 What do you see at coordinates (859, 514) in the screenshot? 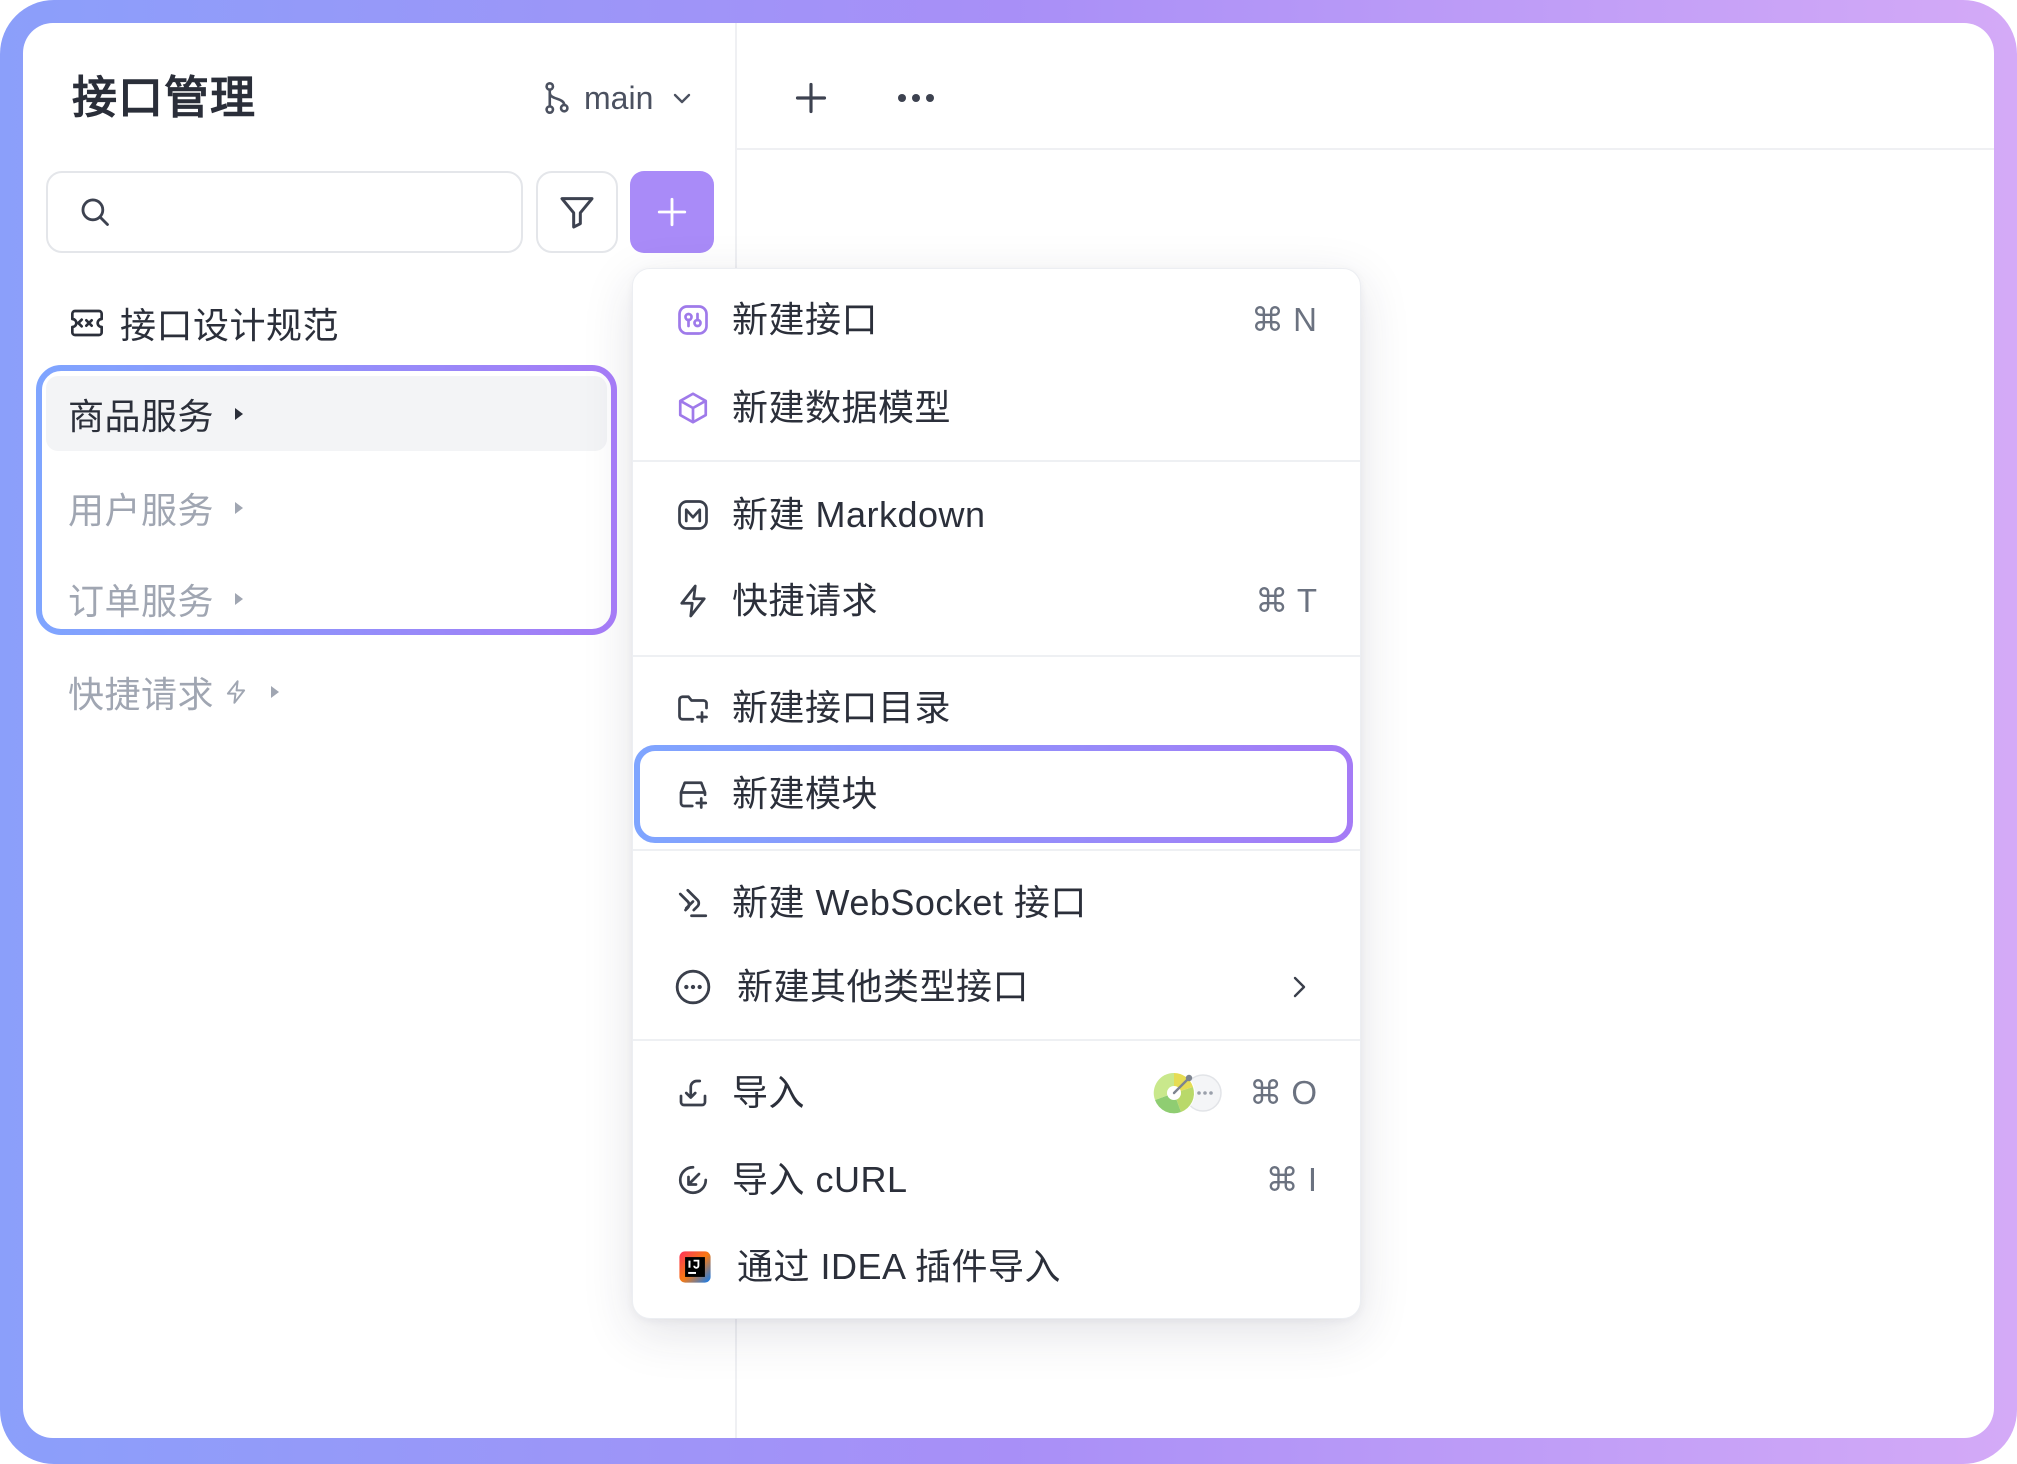
I see `menu-item-label: 新建 Markdown` at bounding box center [859, 514].